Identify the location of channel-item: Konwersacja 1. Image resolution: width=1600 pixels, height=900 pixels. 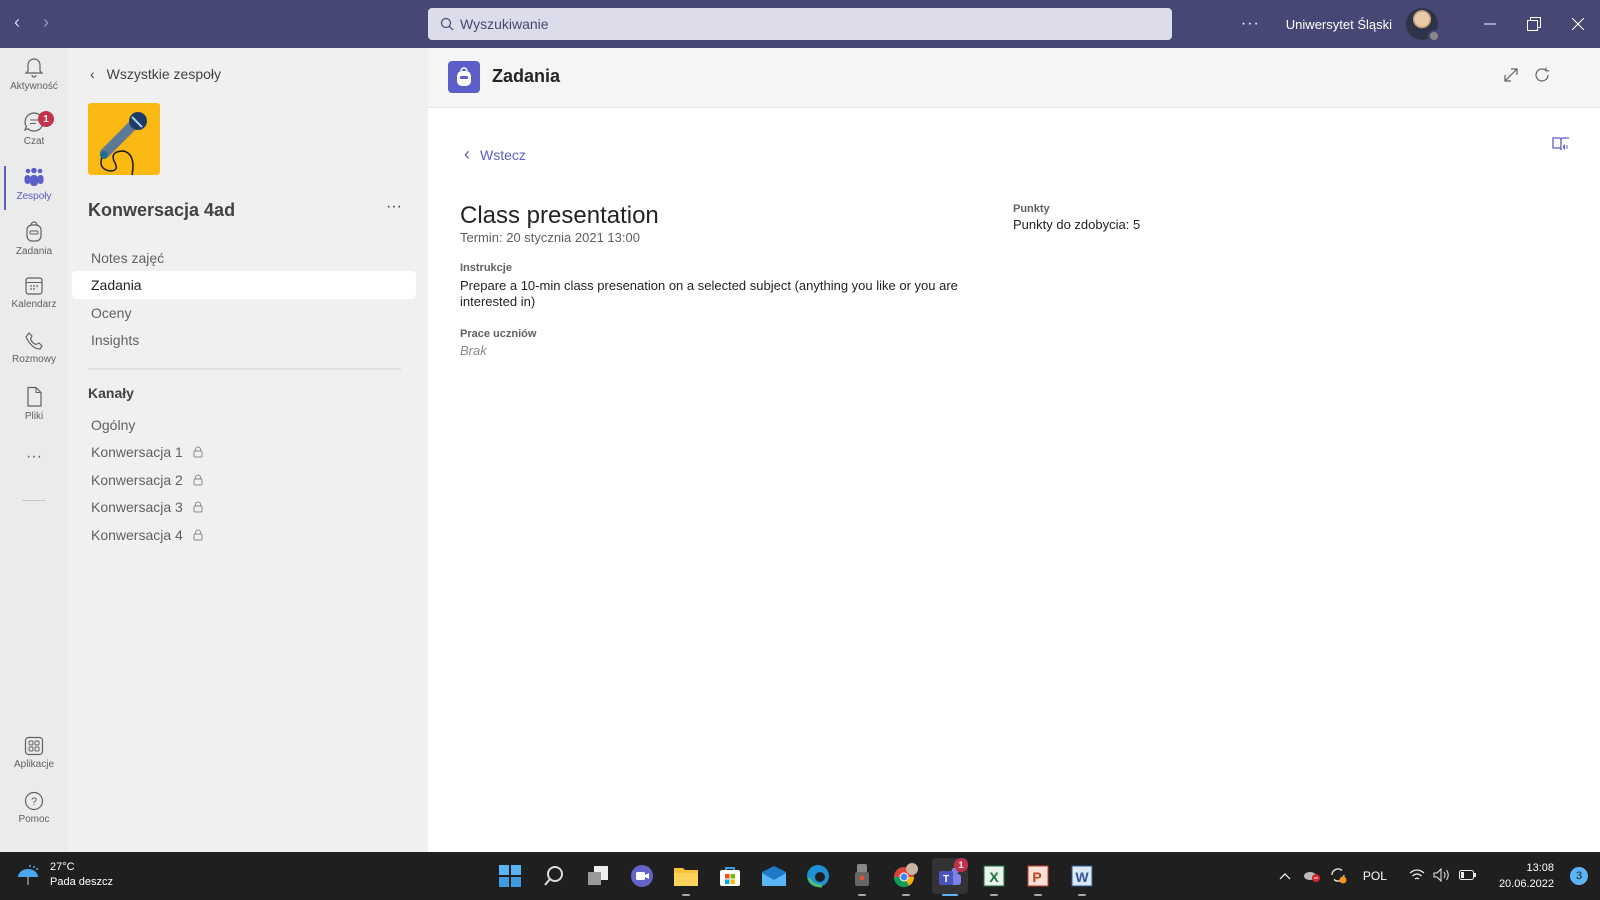
(137, 452).